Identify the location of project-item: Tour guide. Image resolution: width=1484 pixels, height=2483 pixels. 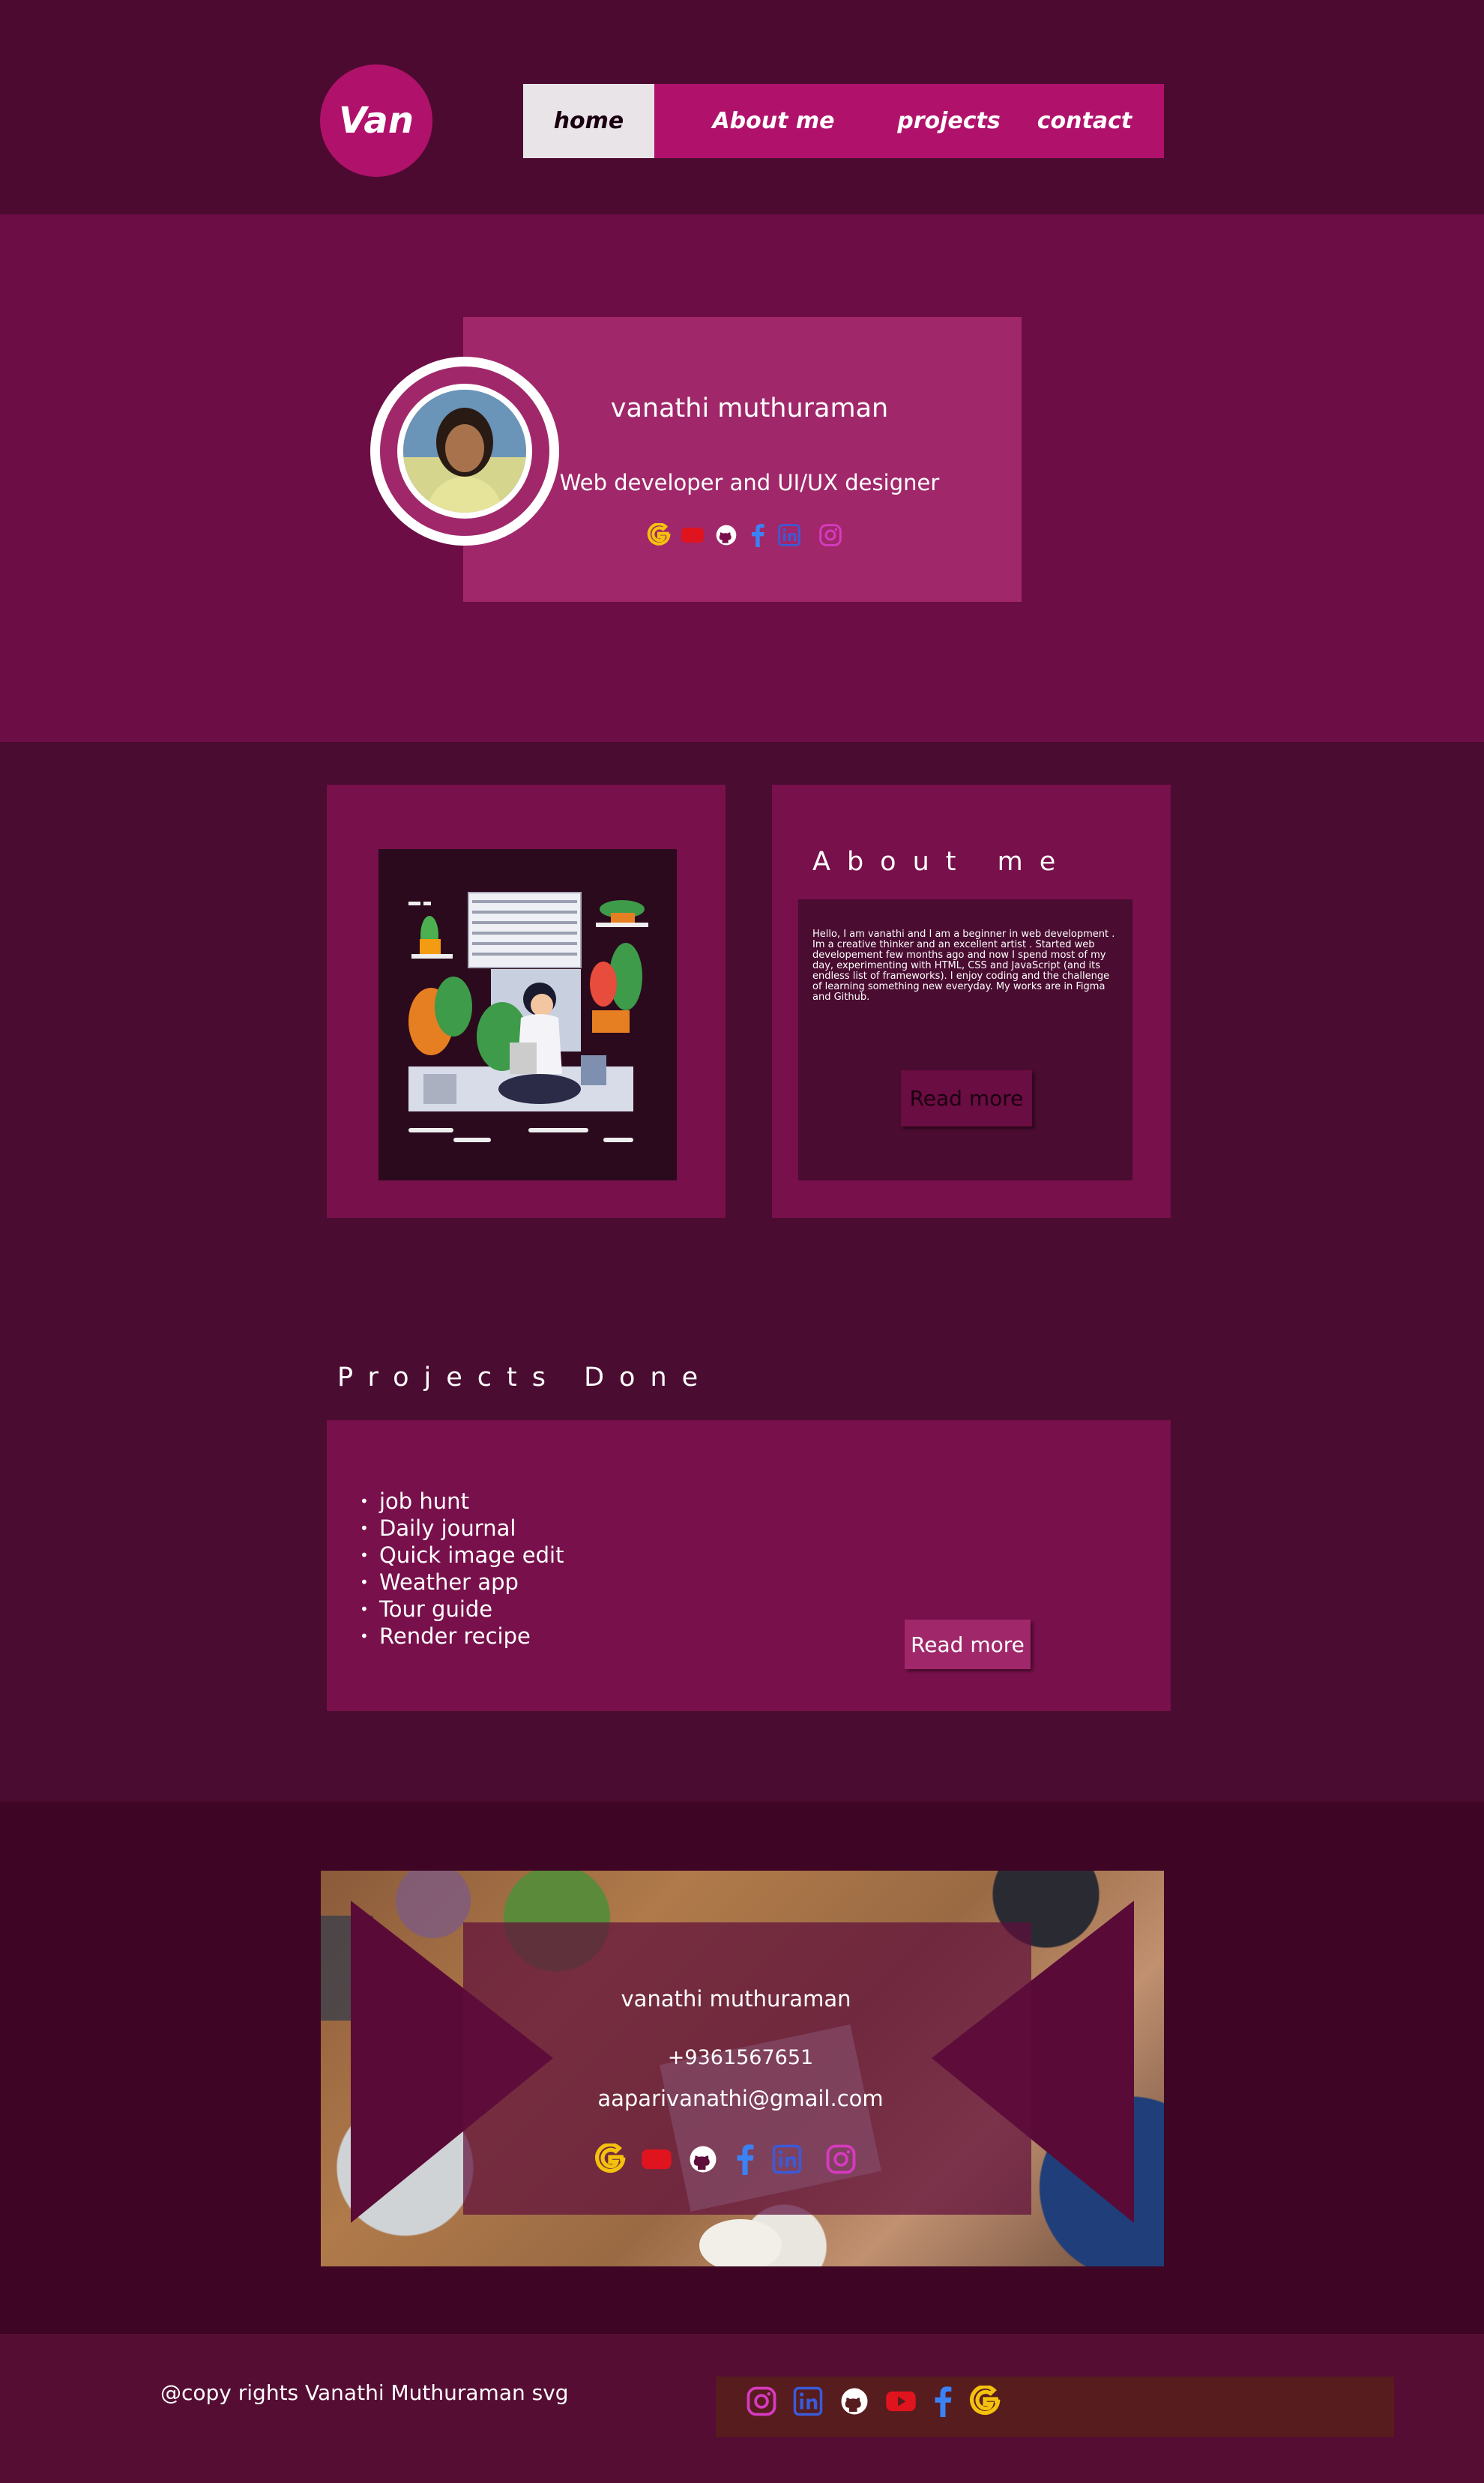
(462, 1610).